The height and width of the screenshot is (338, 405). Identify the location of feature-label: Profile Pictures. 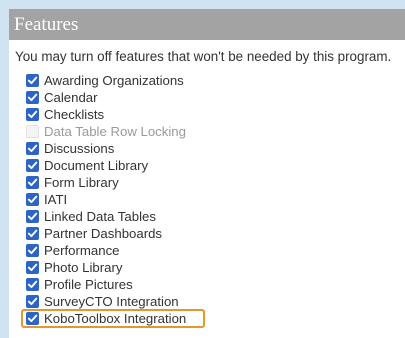
(88, 284).